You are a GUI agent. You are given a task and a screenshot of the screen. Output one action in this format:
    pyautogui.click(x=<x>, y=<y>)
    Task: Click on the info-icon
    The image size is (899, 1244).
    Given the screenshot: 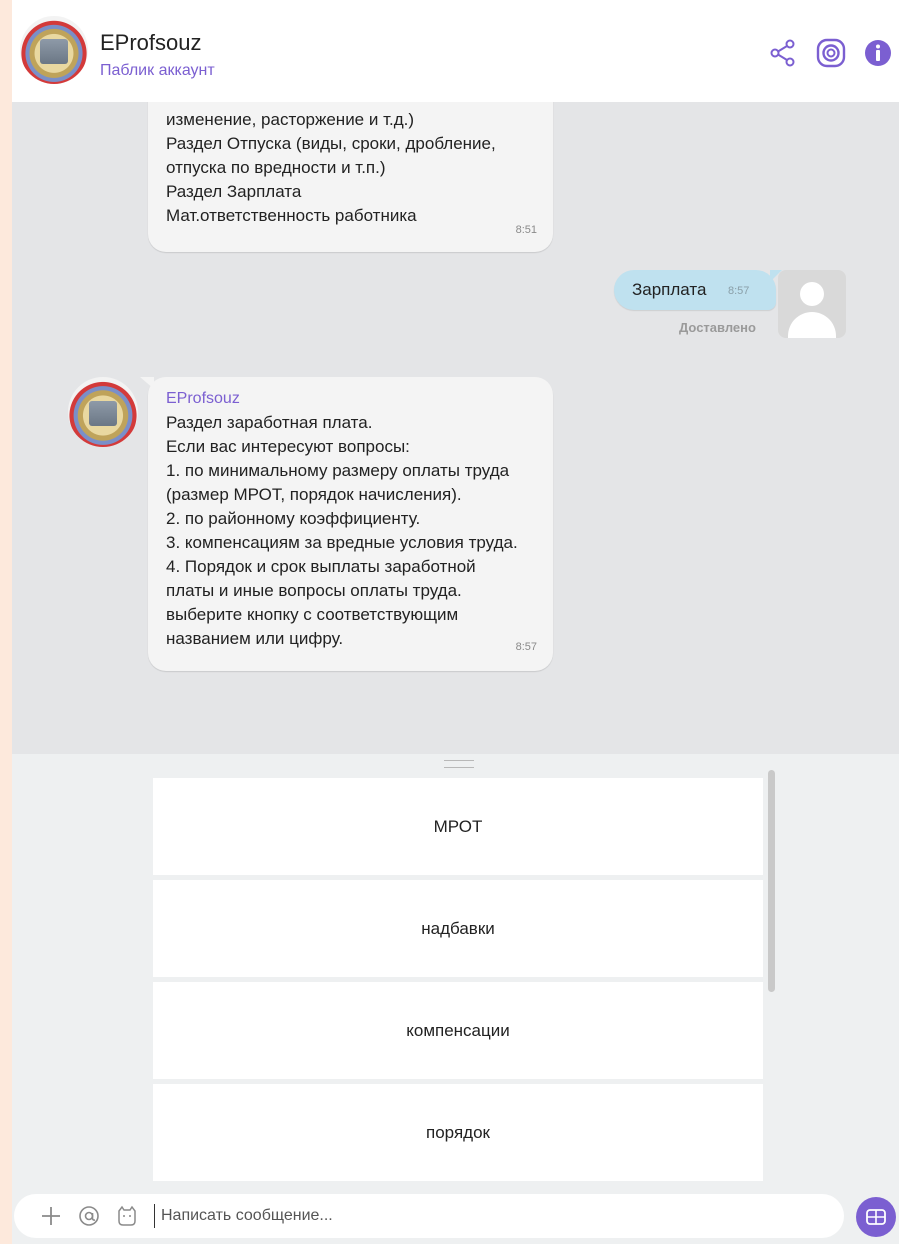 What is the action you would take?
    pyautogui.click(x=878, y=53)
    